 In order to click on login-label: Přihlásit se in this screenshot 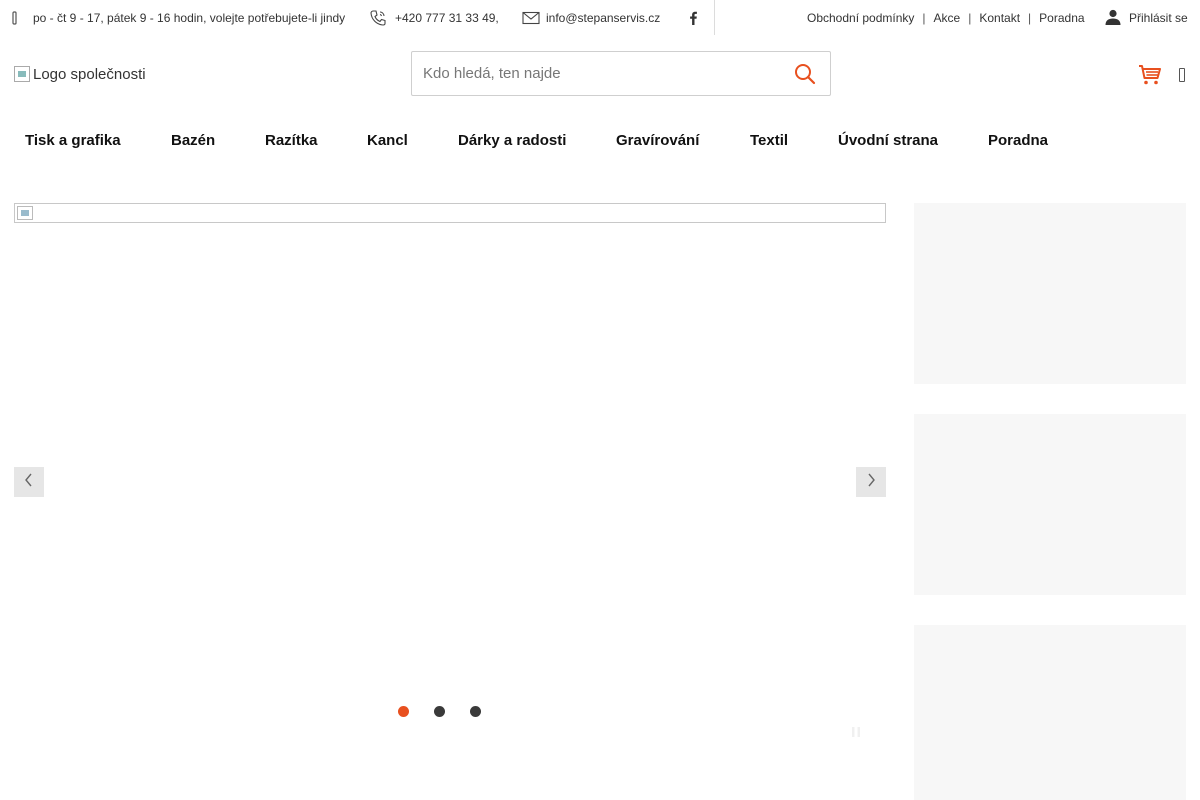, I will do `click(1158, 18)`.